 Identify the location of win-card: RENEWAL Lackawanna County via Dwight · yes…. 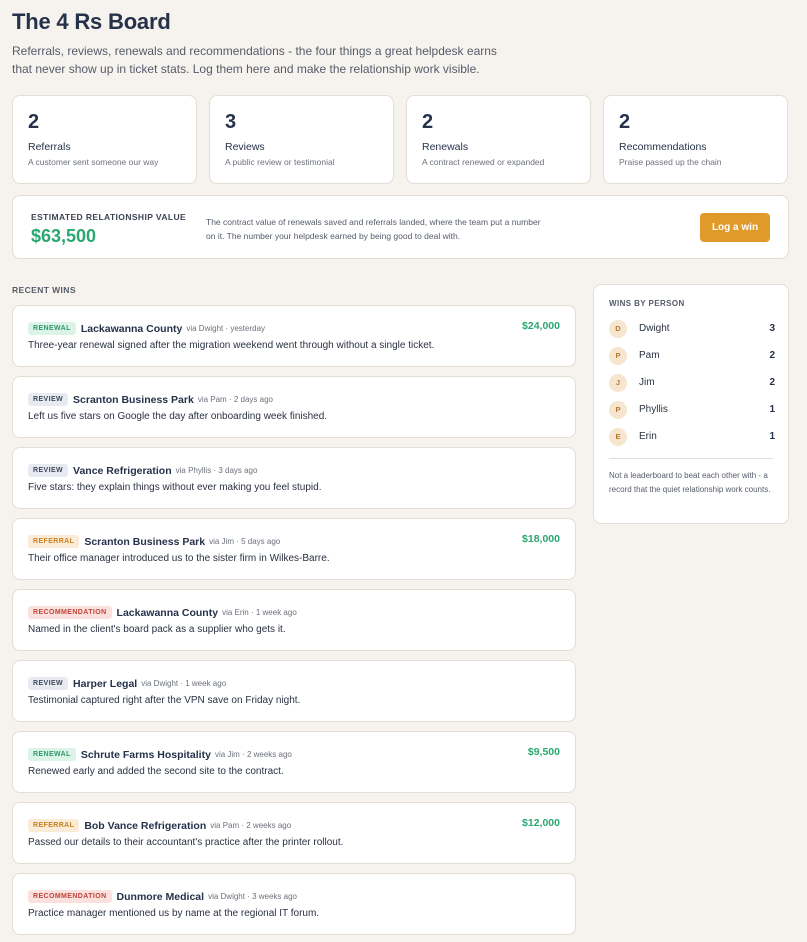
(294, 336).